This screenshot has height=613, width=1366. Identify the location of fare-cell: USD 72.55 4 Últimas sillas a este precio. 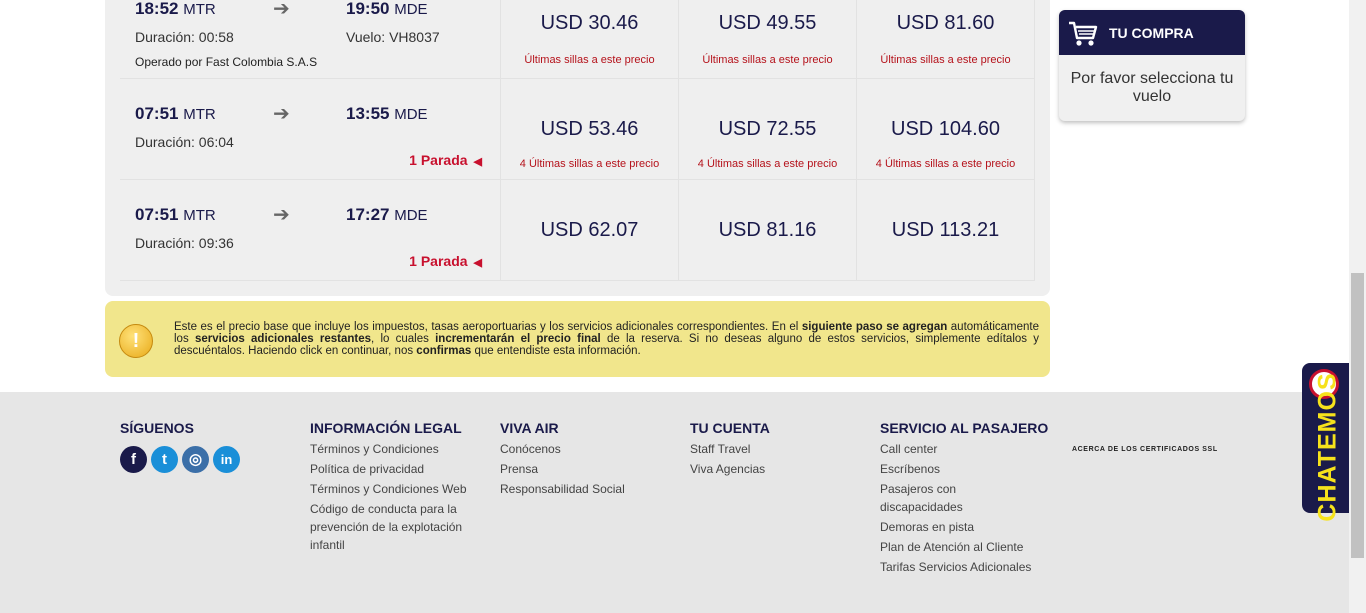
(768, 129).